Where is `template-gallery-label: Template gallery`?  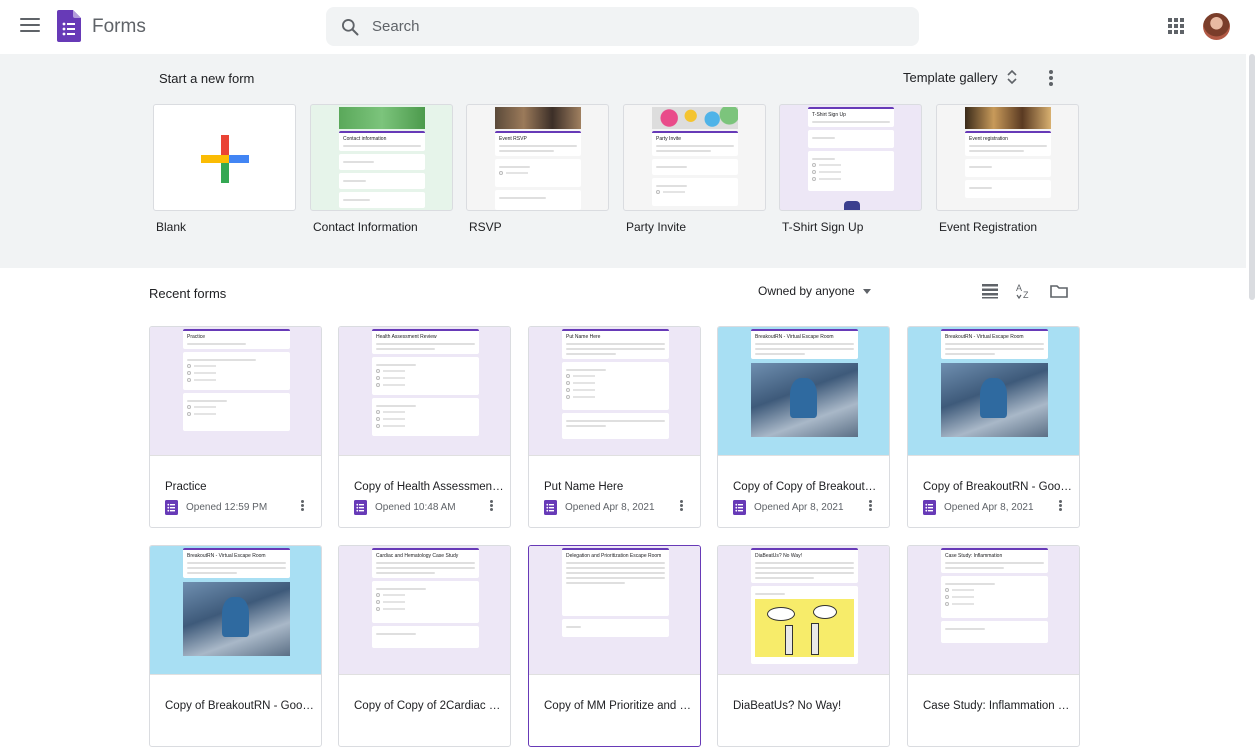
template-gallery-label: Template gallery is located at coordinates (950, 77).